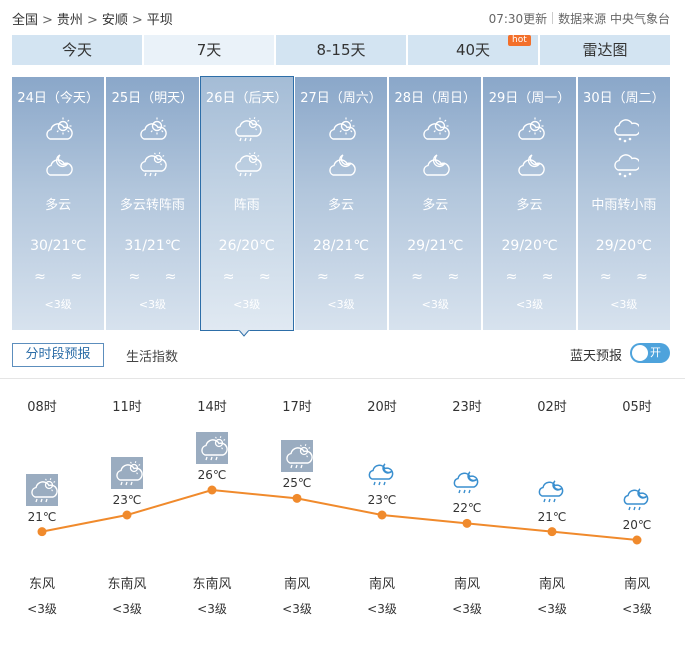 The image size is (685, 647). I want to click on day-weather: 阵雨, so click(246, 205).